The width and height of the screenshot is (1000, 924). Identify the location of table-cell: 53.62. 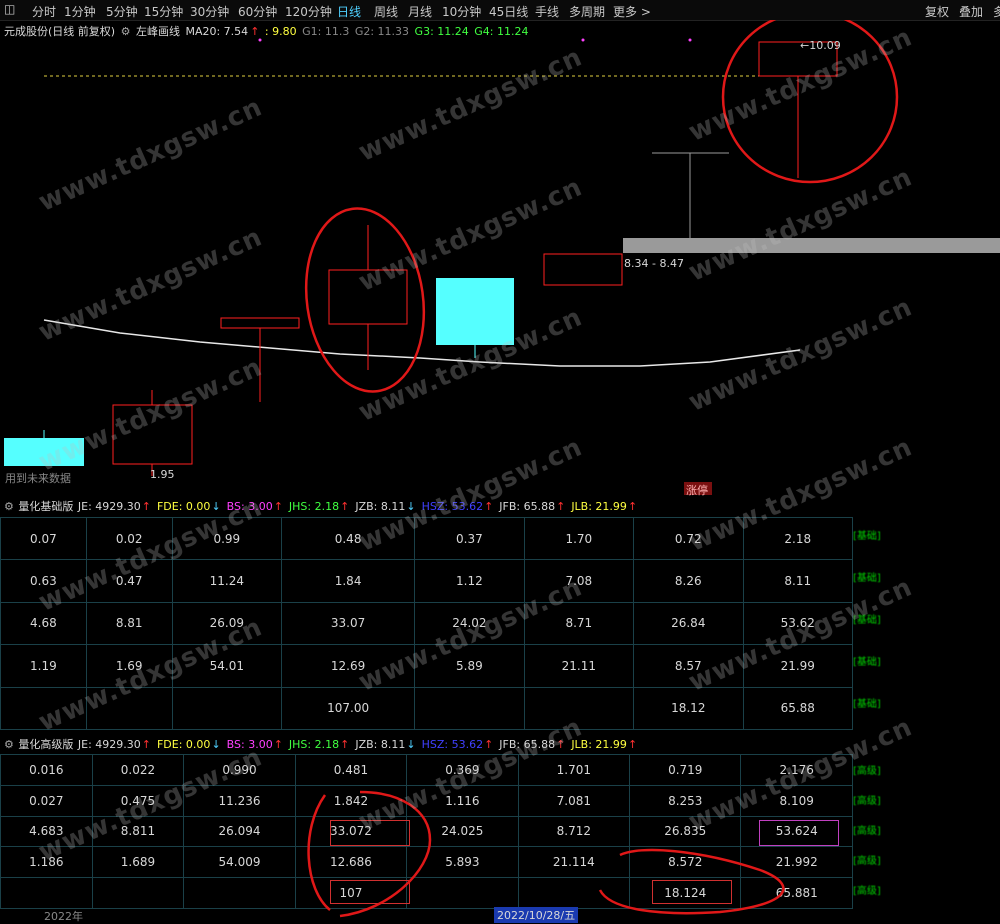
(797, 623).